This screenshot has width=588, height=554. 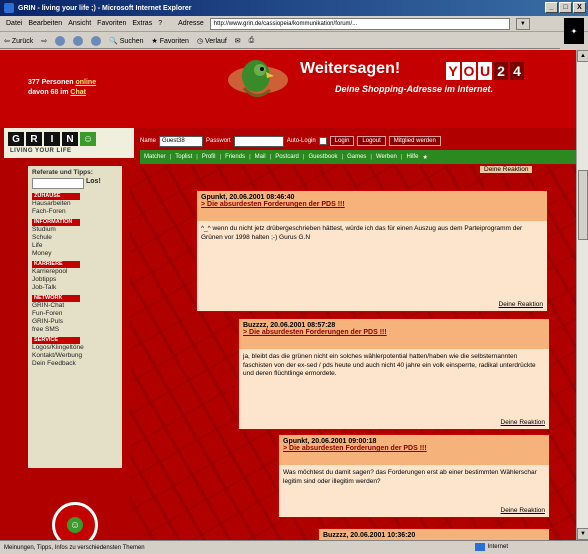 I want to click on menu-ansicht: Ansicht, so click(x=79, y=23).